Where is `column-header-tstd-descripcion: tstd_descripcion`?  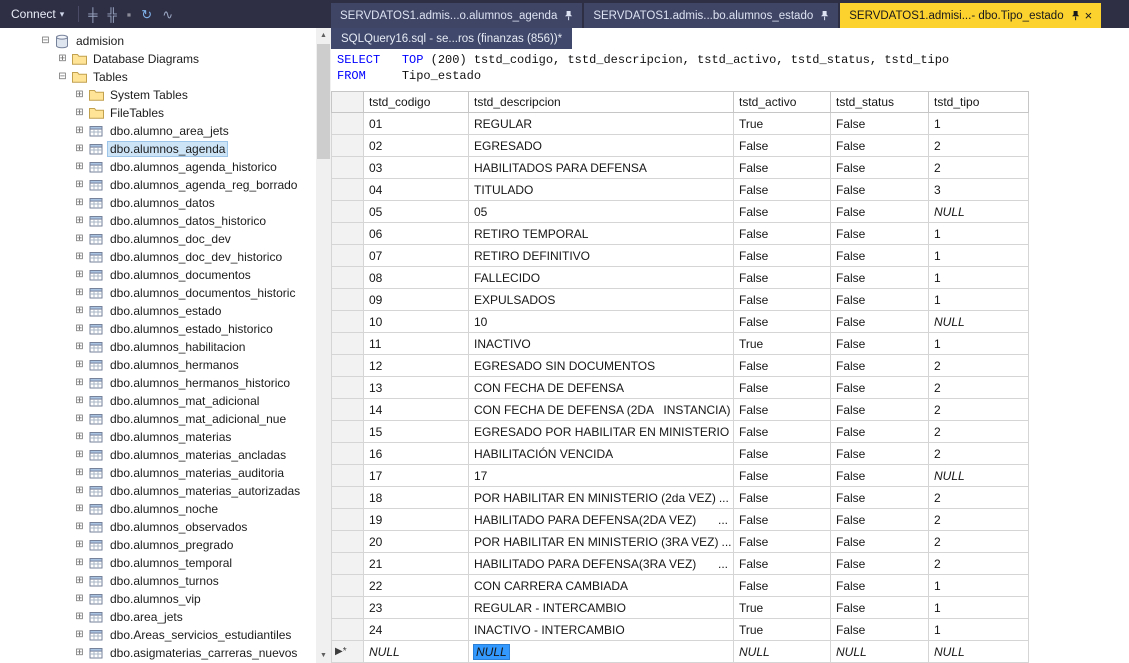 column-header-tstd-descripcion: tstd_descripcion is located at coordinates (601, 102).